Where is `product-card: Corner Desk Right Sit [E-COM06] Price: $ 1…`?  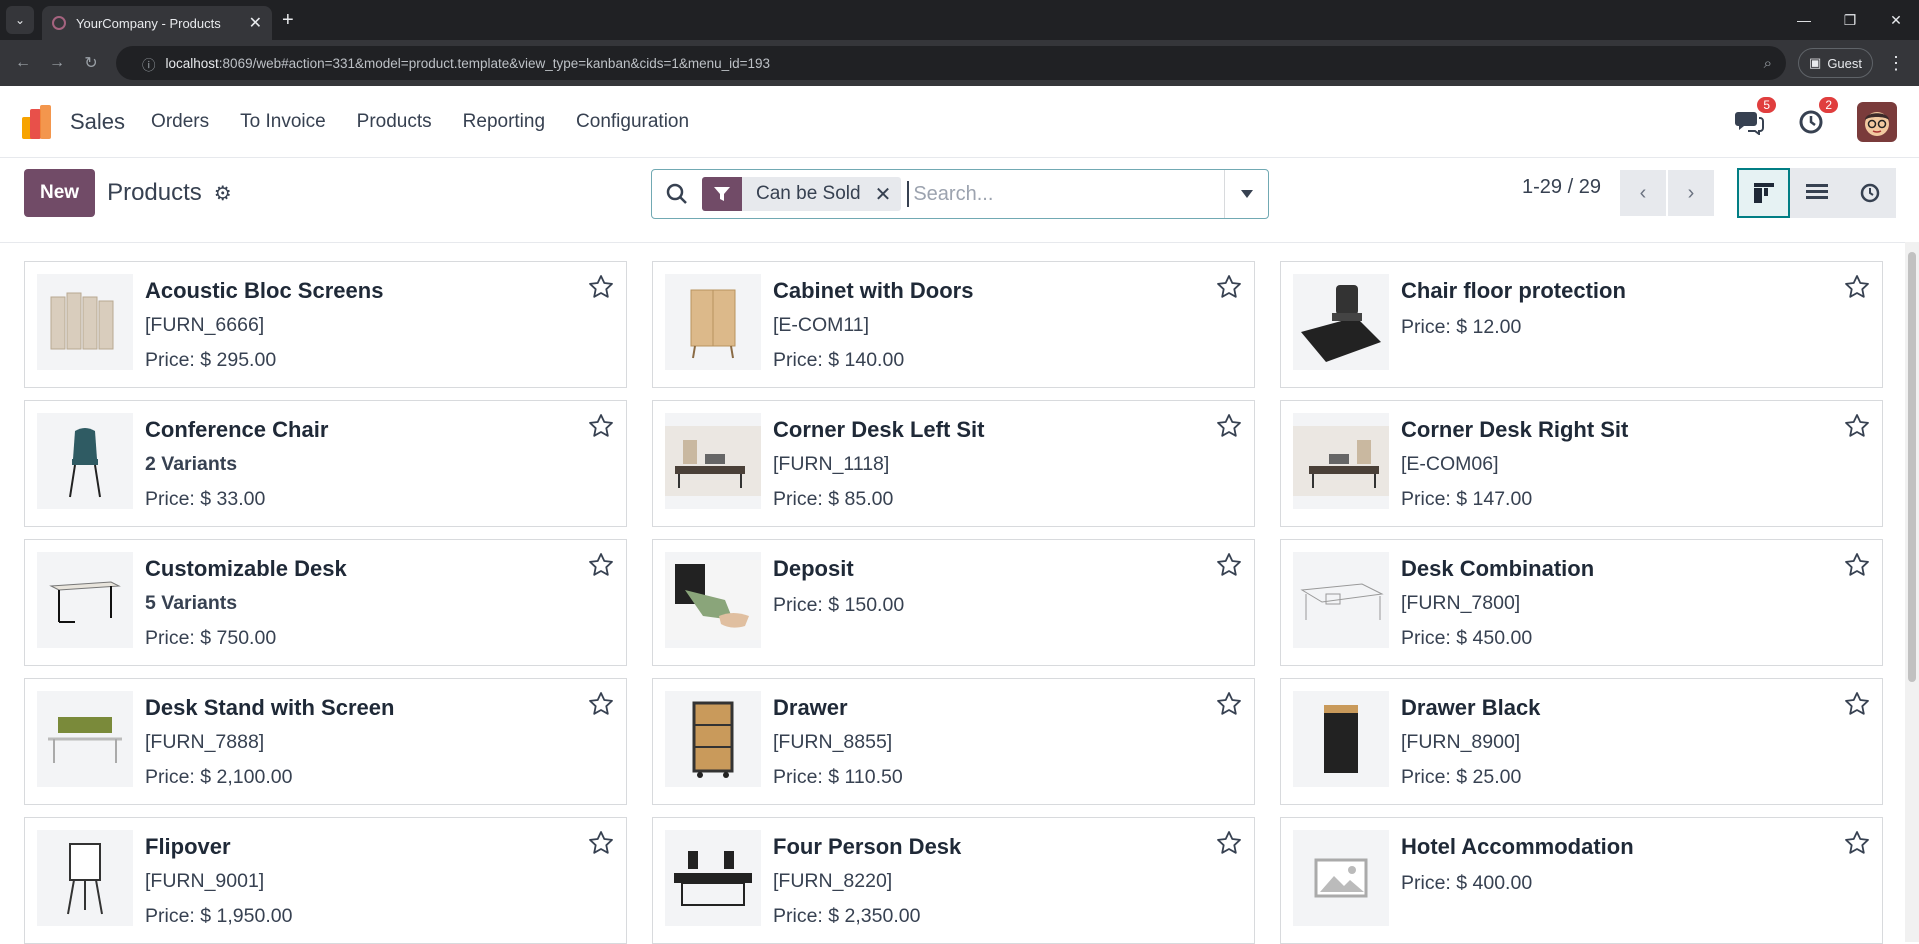
product-card: Corner Desk Right Sit [E-COM06] Price: $ 1… is located at coordinates (1581, 463).